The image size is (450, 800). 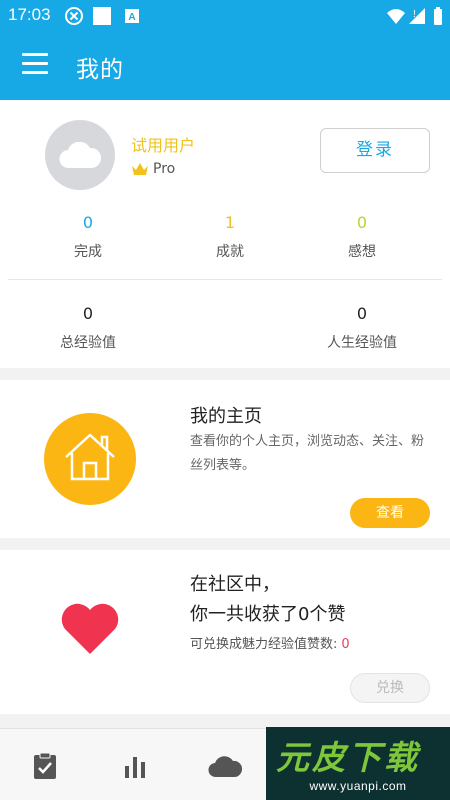 What do you see at coordinates (348, 757) in the screenshot?
I see `watermark-text: 元皮下载` at bounding box center [348, 757].